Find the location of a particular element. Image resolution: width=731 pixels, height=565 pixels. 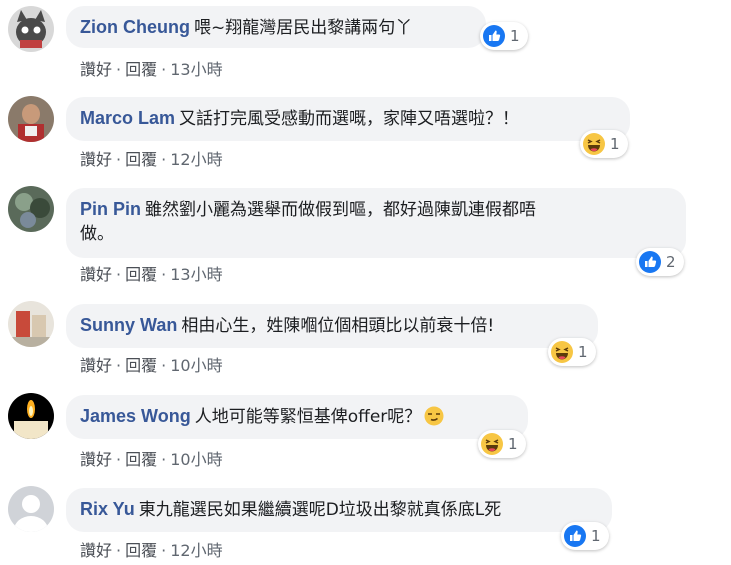

smirk-emoji-icon is located at coordinates (434, 419).